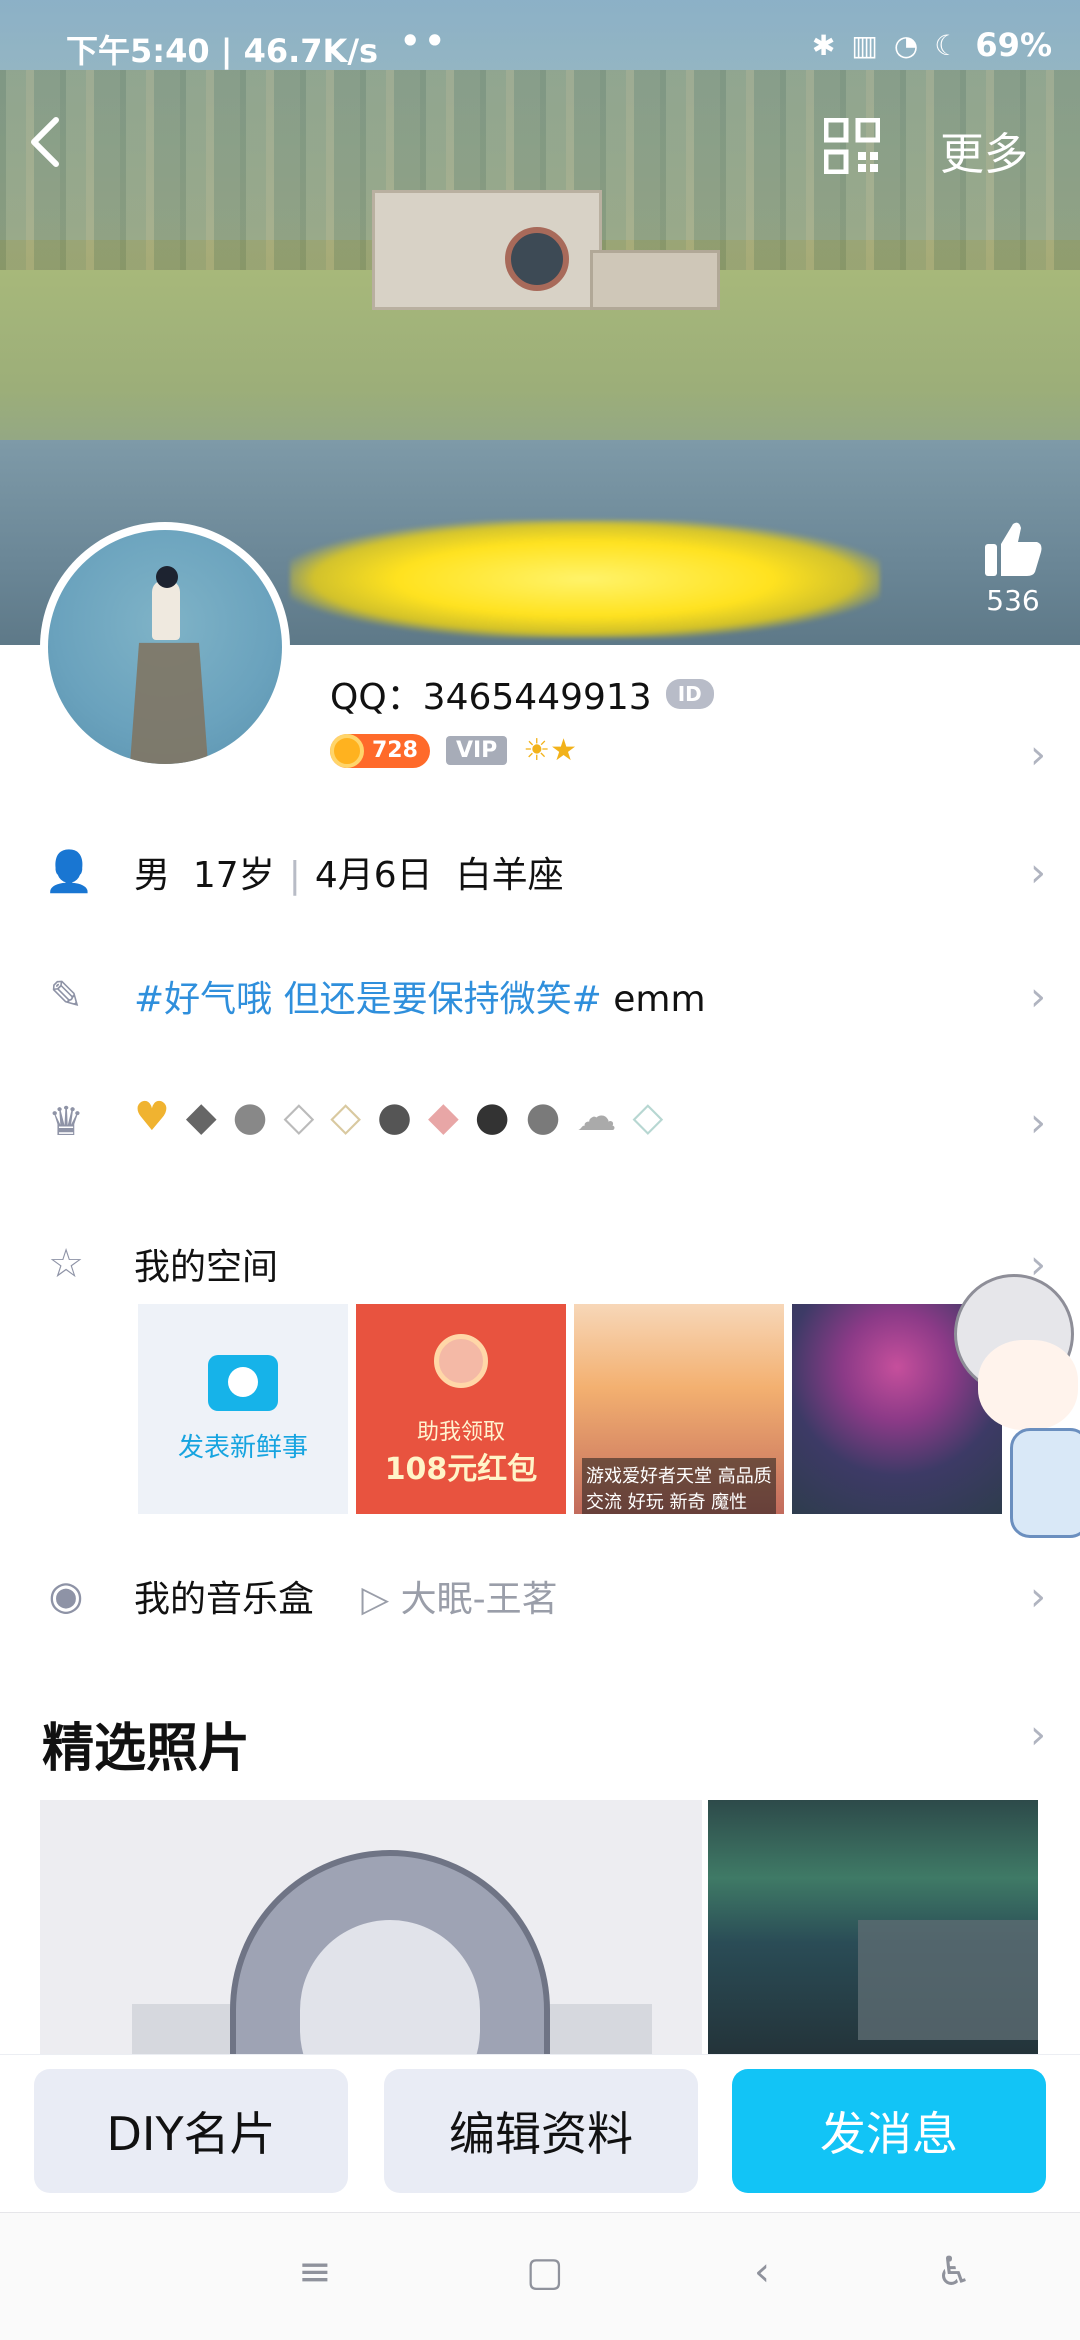  What do you see at coordinates (346, 1596) in the screenshot?
I see `music-label: 我的音乐盒 ▷ 大眠-王茗` at bounding box center [346, 1596].